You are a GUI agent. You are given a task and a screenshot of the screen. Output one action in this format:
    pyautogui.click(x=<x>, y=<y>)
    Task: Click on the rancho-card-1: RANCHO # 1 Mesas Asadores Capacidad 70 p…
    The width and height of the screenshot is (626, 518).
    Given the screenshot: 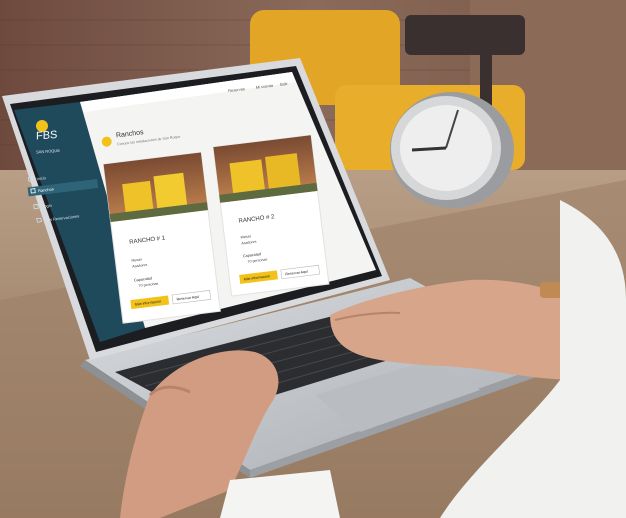 What is the action you would take?
    pyautogui.click(x=162, y=237)
    